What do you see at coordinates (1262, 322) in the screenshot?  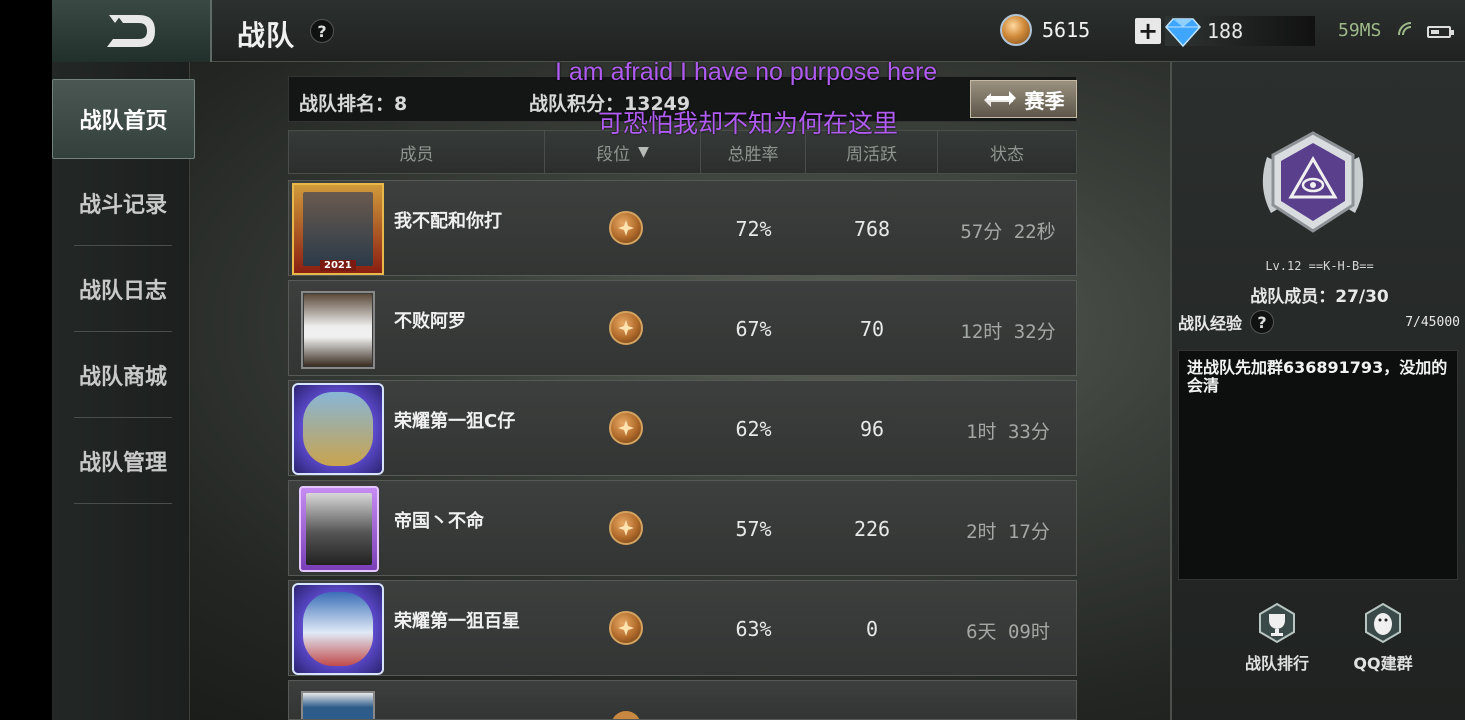 I see `exp-help-icon: ?` at bounding box center [1262, 322].